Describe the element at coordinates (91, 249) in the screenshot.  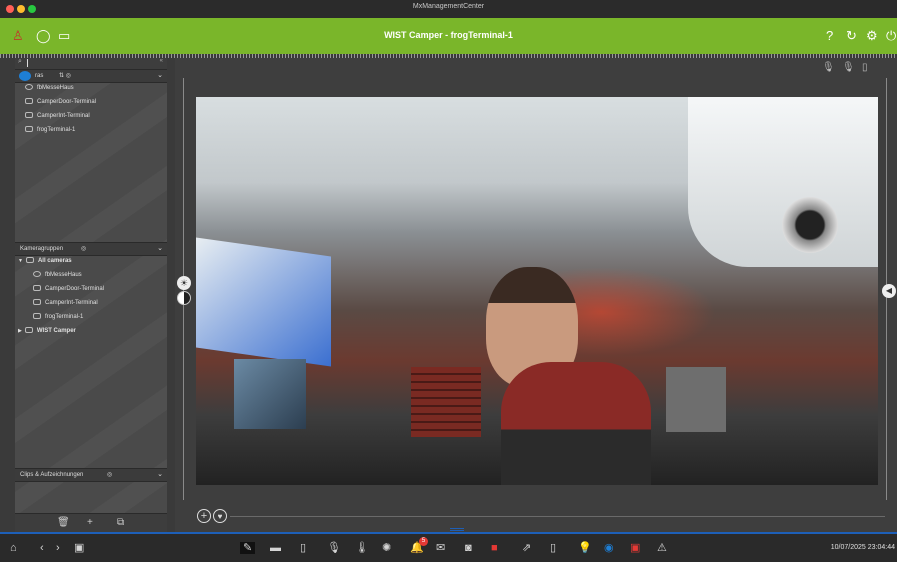
I see `groups-section-header: Kameragruppen ◎ ⌄` at that location.